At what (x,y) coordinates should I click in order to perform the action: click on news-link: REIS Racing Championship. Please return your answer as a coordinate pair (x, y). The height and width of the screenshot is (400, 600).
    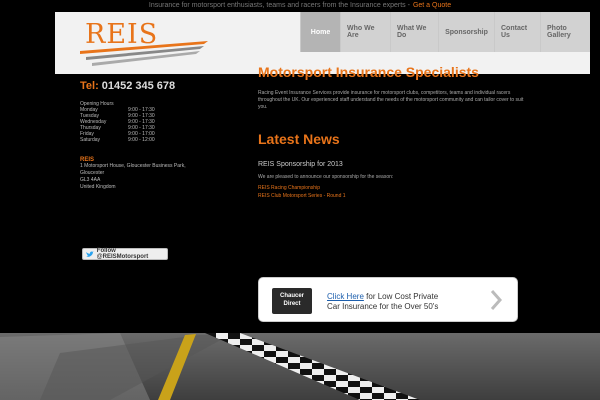
    Looking at the image, I should click on (398, 188).